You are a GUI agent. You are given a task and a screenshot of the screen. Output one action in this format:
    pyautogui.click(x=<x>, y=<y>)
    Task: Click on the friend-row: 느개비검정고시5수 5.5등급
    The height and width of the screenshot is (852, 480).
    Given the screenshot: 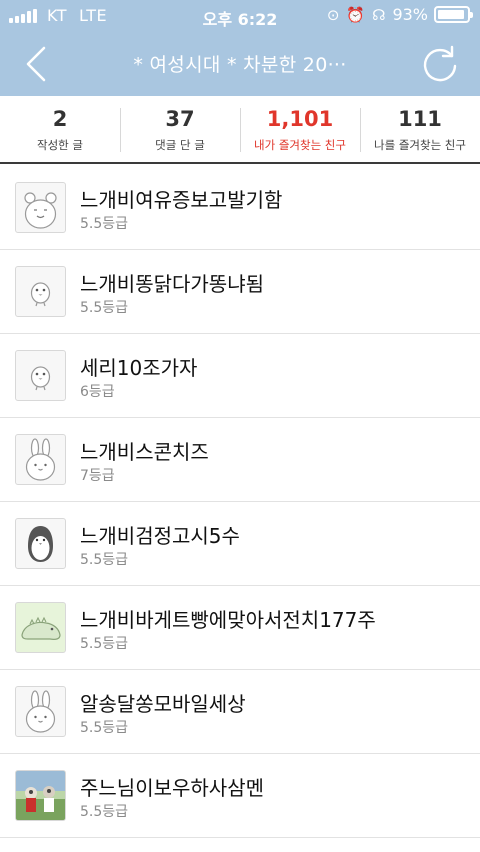 What is the action you would take?
    pyautogui.click(x=240, y=544)
    